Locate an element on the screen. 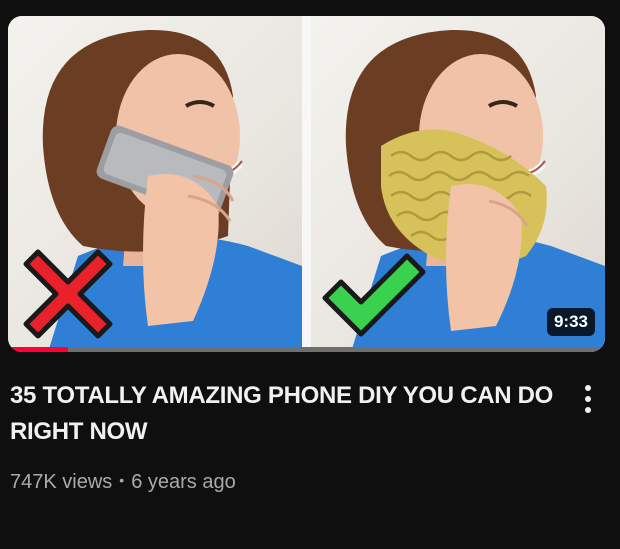  view-count: 747K views is located at coordinates (61, 482).